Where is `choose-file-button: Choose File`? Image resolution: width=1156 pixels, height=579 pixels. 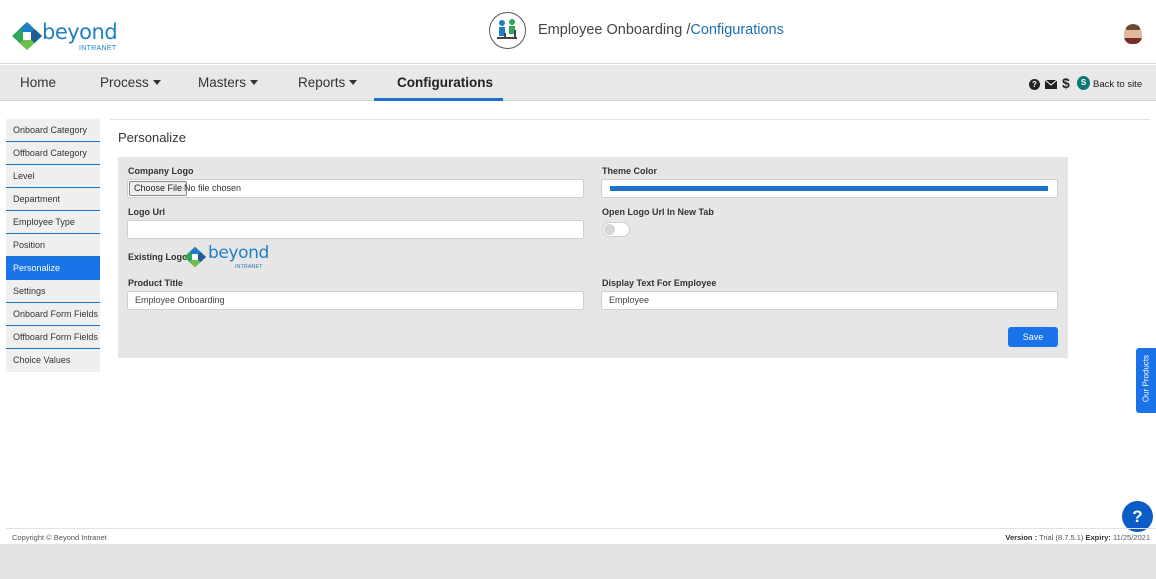
choose-file-button: Choose File is located at coordinates (158, 188).